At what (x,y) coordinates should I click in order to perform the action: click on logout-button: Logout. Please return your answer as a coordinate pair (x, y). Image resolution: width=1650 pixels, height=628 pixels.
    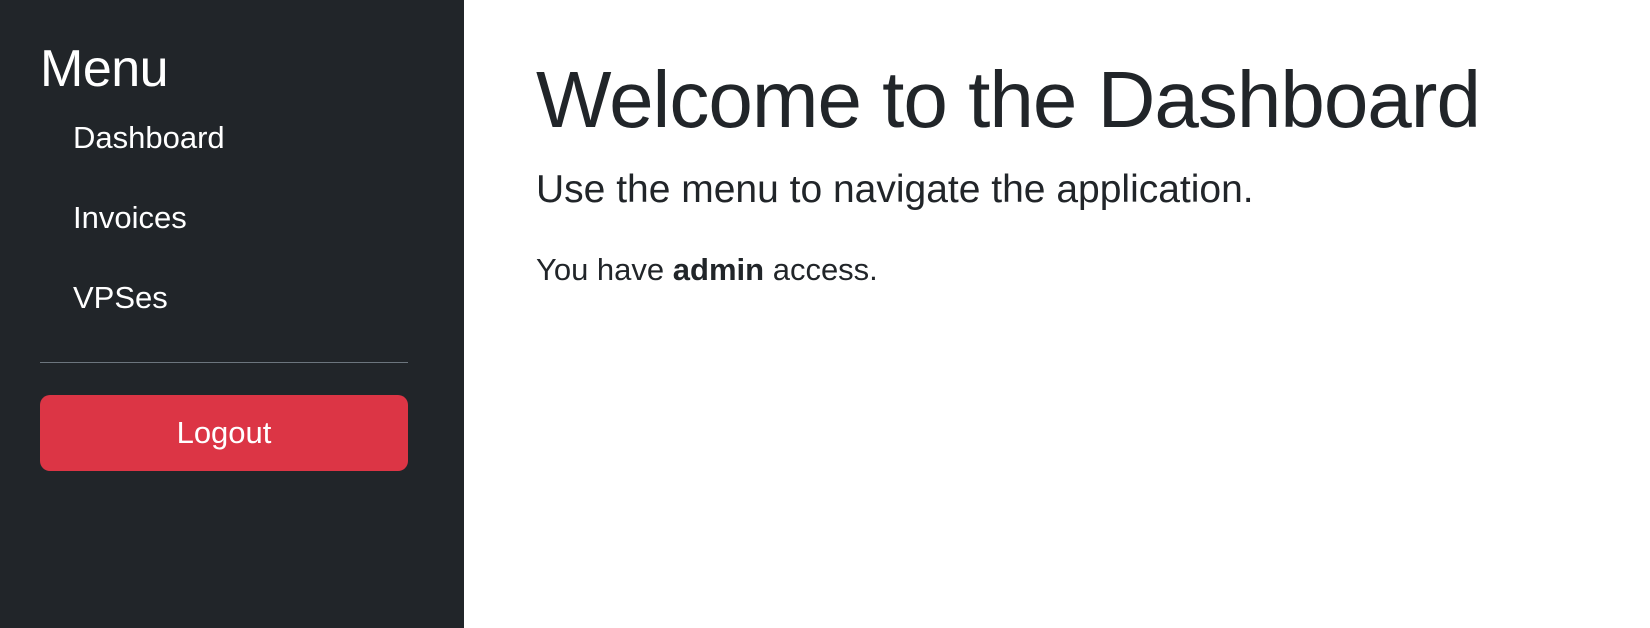
    Looking at the image, I should click on (224, 433).